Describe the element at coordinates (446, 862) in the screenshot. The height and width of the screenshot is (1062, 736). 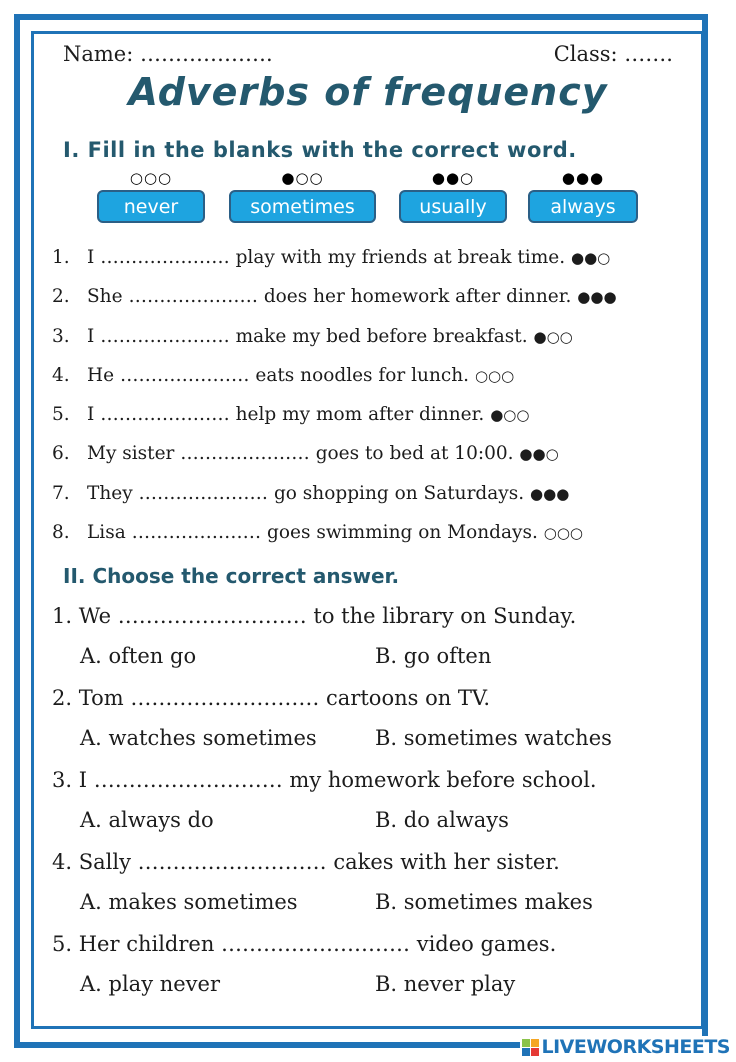
I see `question-rest: cakes with her sister.` at that location.